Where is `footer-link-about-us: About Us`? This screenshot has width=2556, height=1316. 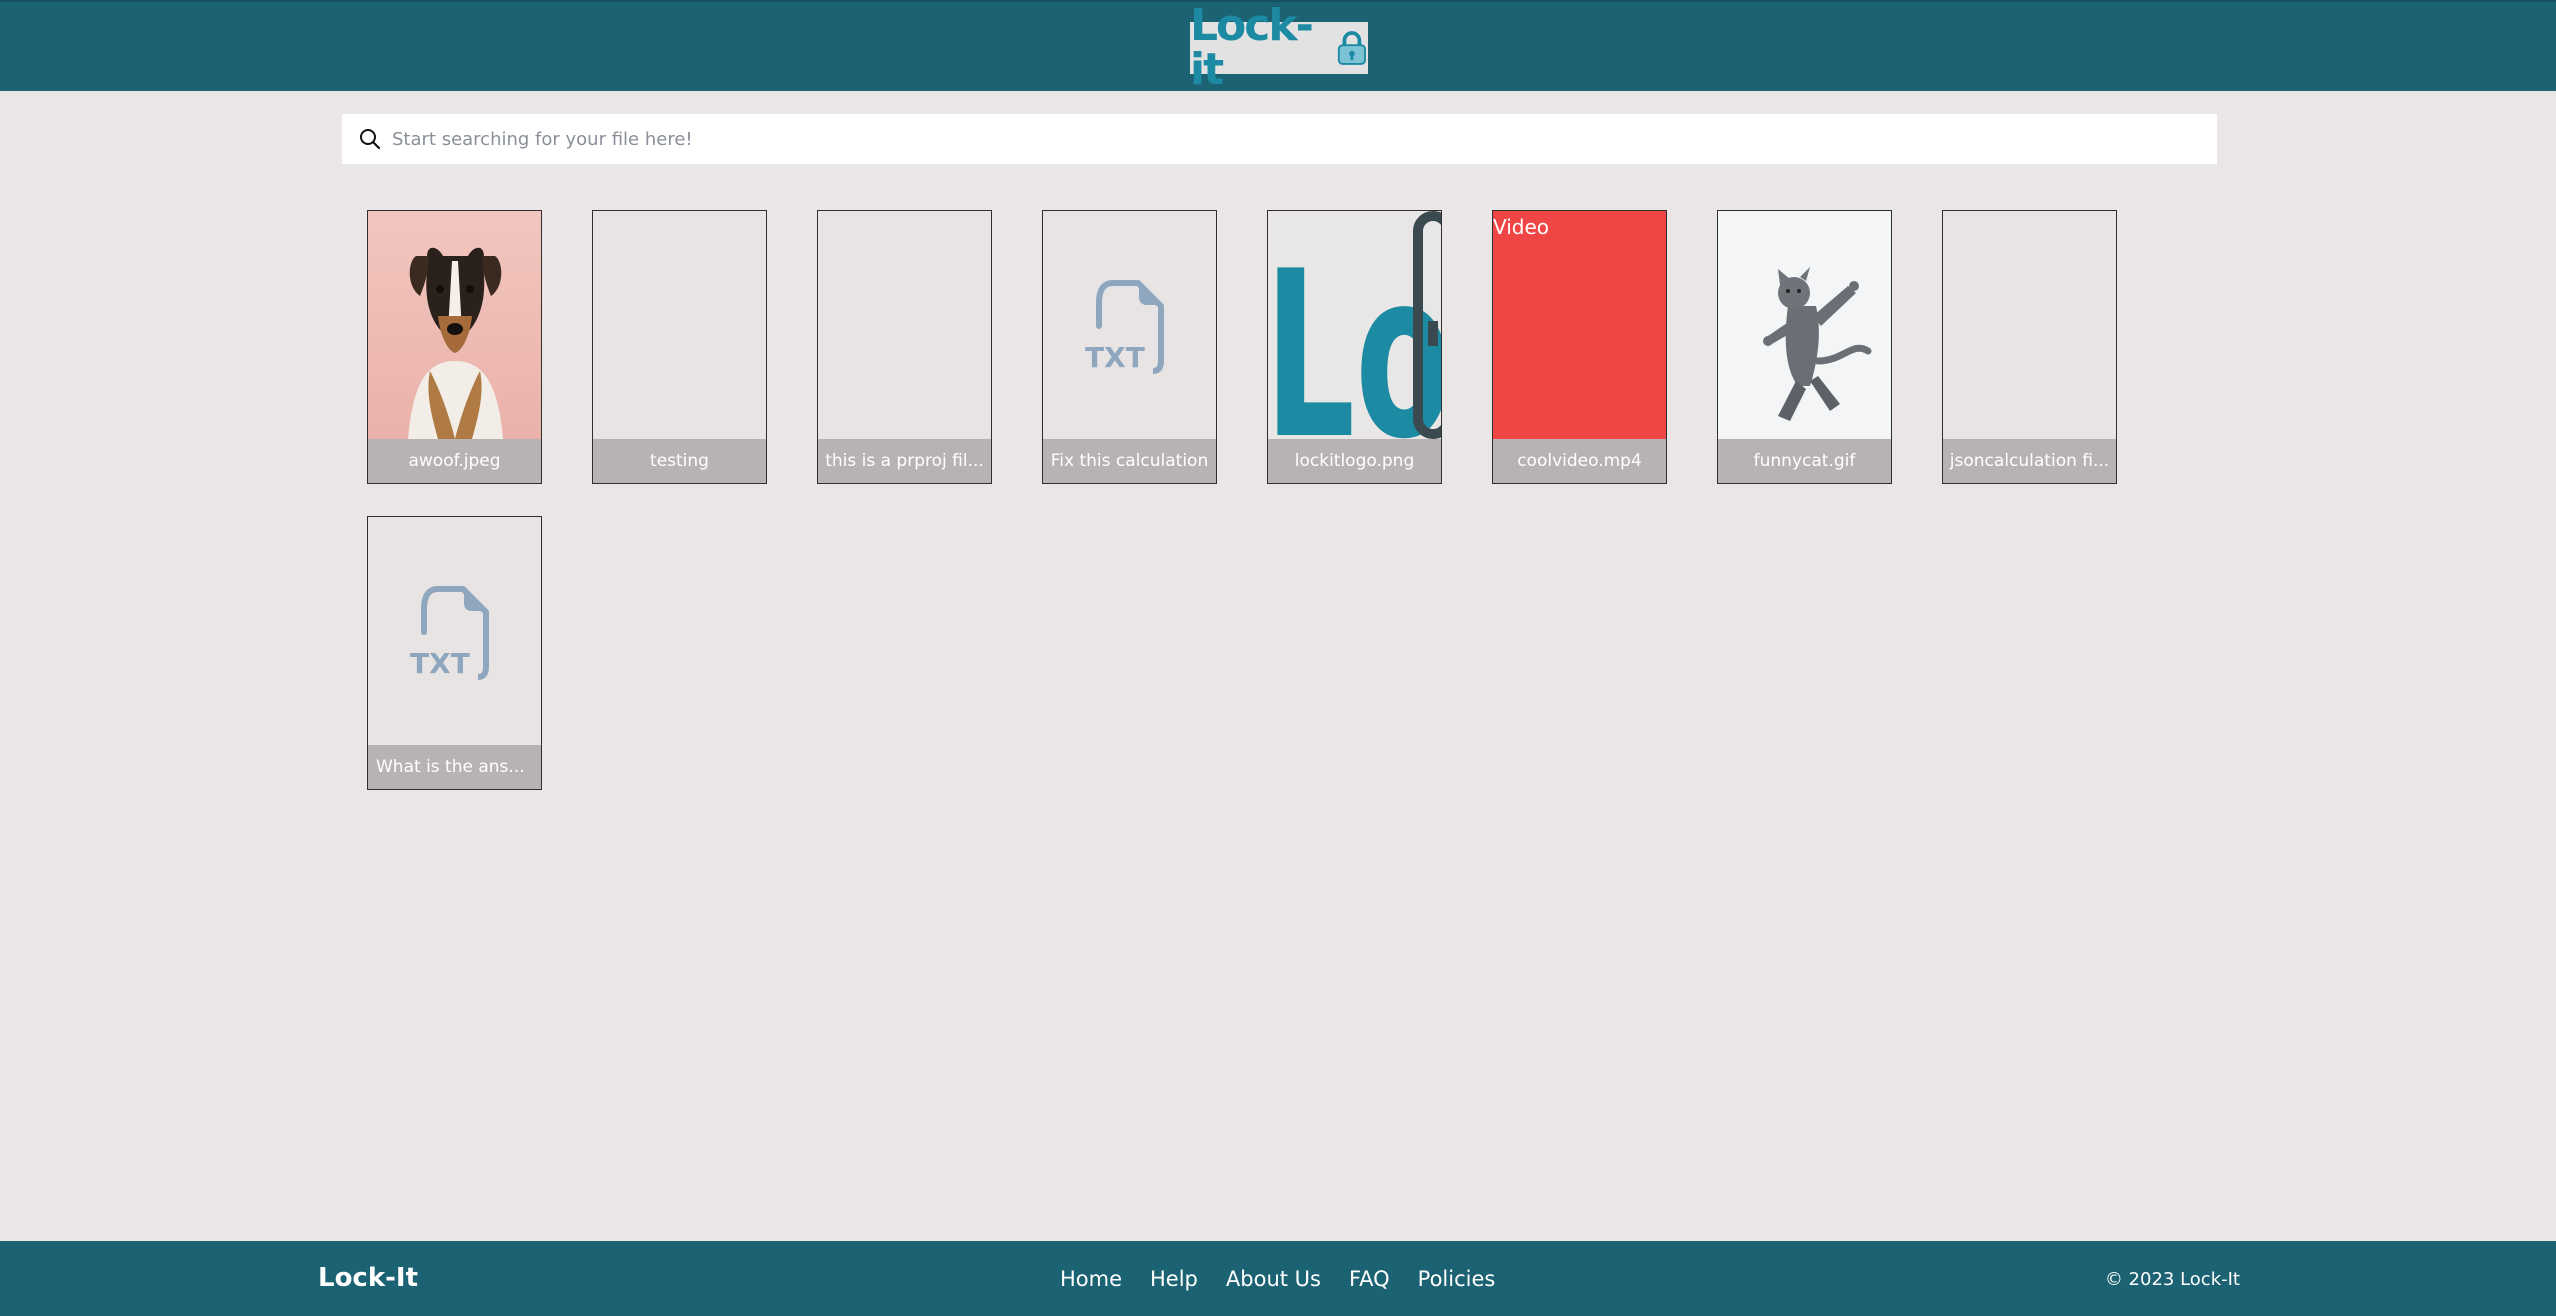
footer-link-about-us: About Us is located at coordinates (1273, 1279).